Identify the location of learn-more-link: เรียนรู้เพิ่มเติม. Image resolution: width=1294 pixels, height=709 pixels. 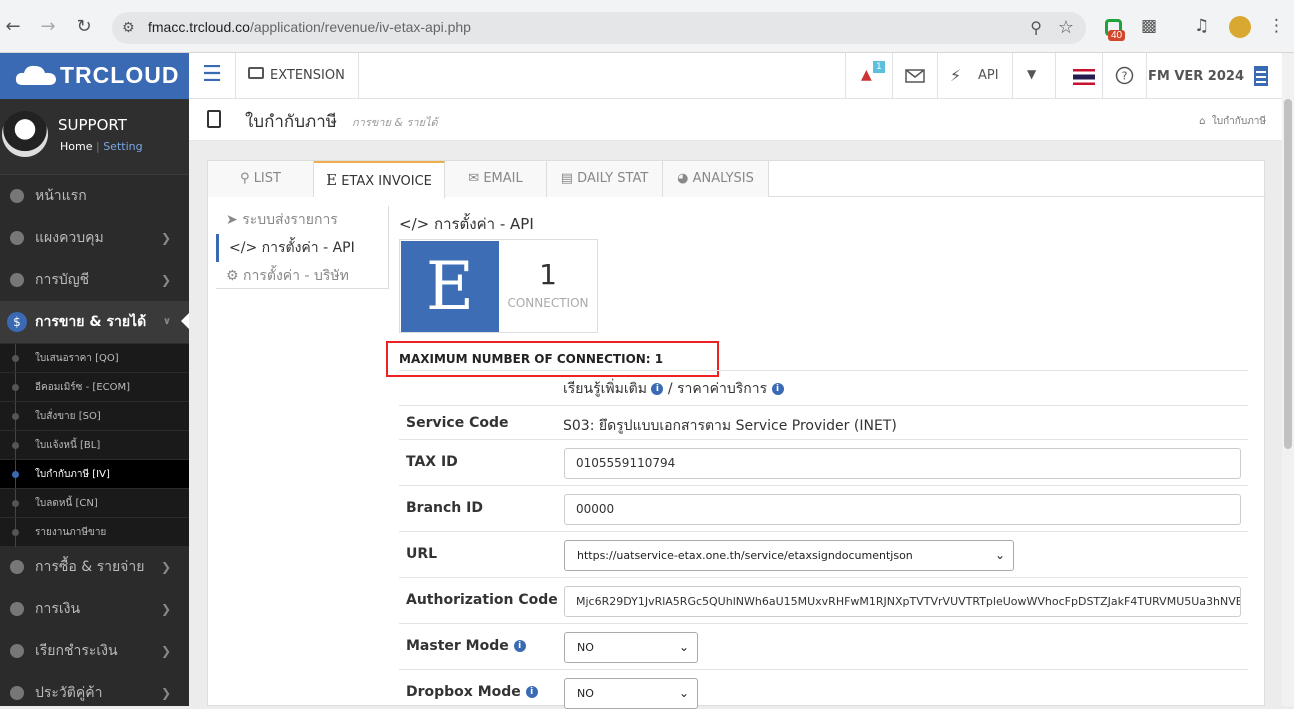
(605, 389).